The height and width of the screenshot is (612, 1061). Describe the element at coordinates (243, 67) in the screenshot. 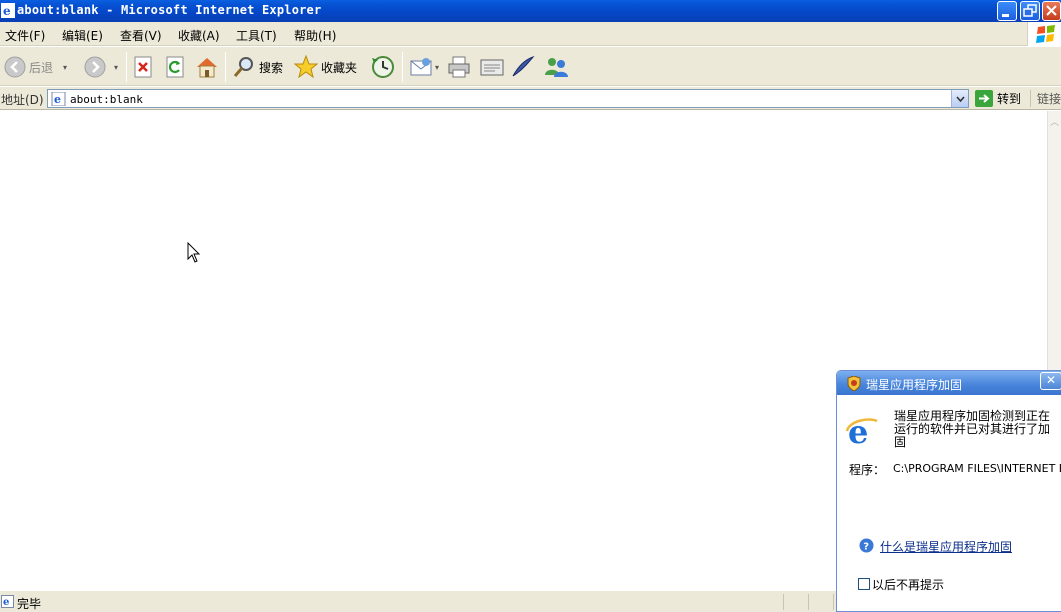

I see `search-icon` at that location.